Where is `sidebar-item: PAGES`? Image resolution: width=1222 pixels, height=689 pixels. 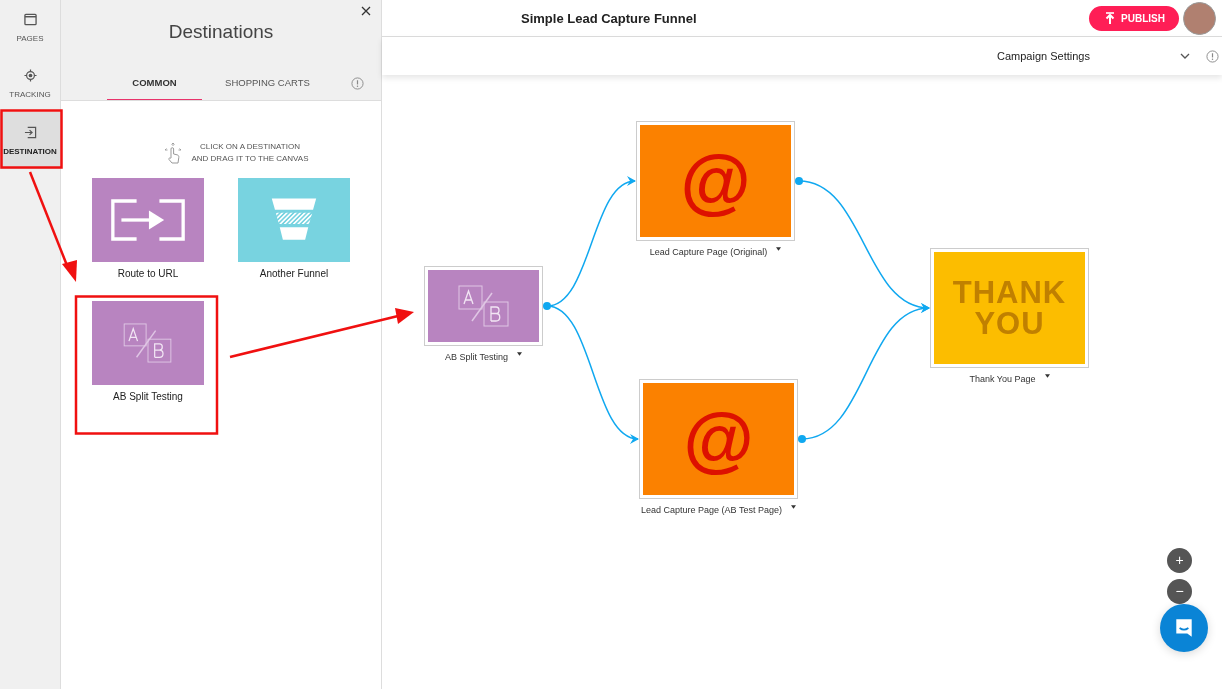 sidebar-item: PAGES is located at coordinates (30, 27).